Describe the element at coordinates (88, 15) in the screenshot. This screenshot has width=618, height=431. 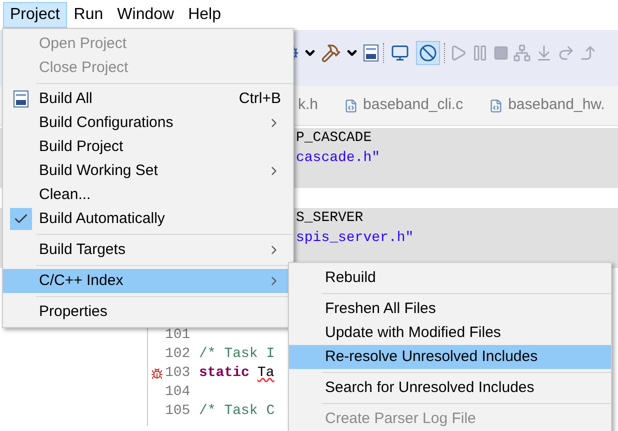
I see `menu-bar-item: Run` at that location.